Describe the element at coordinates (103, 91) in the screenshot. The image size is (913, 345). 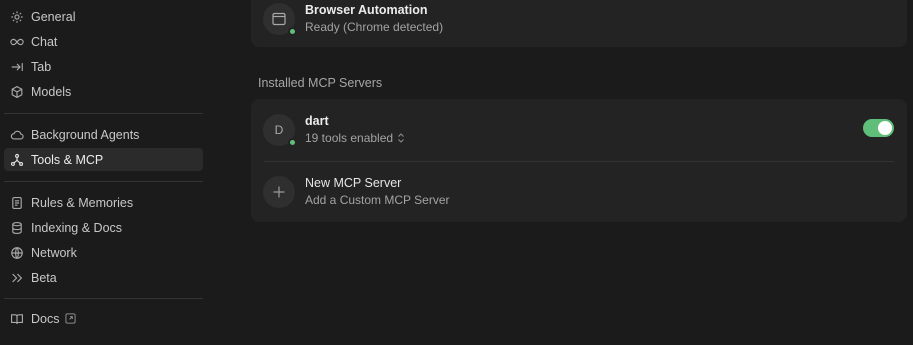
I see `sidebar-item-models: Models` at that location.